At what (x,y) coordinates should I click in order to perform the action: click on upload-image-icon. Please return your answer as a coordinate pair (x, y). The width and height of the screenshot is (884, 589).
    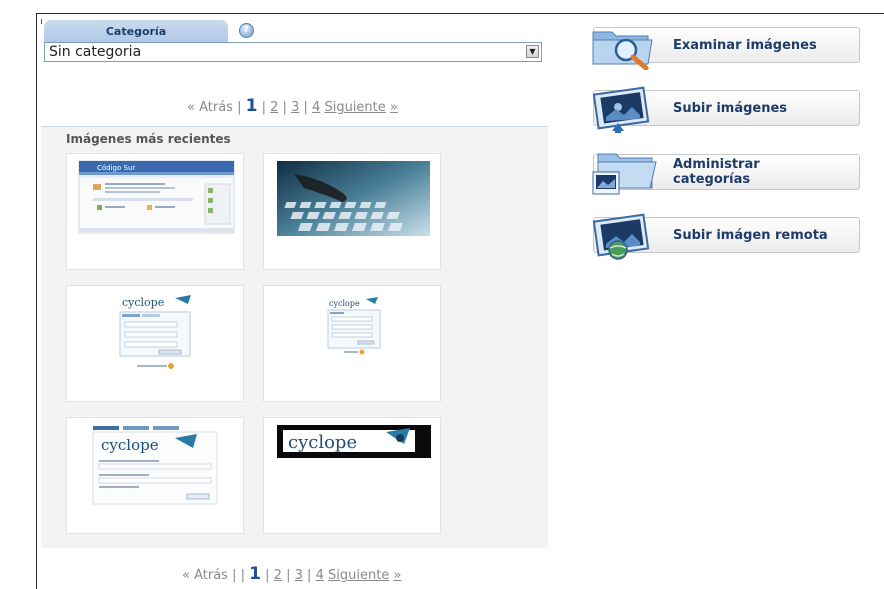
    Looking at the image, I should click on (621, 109).